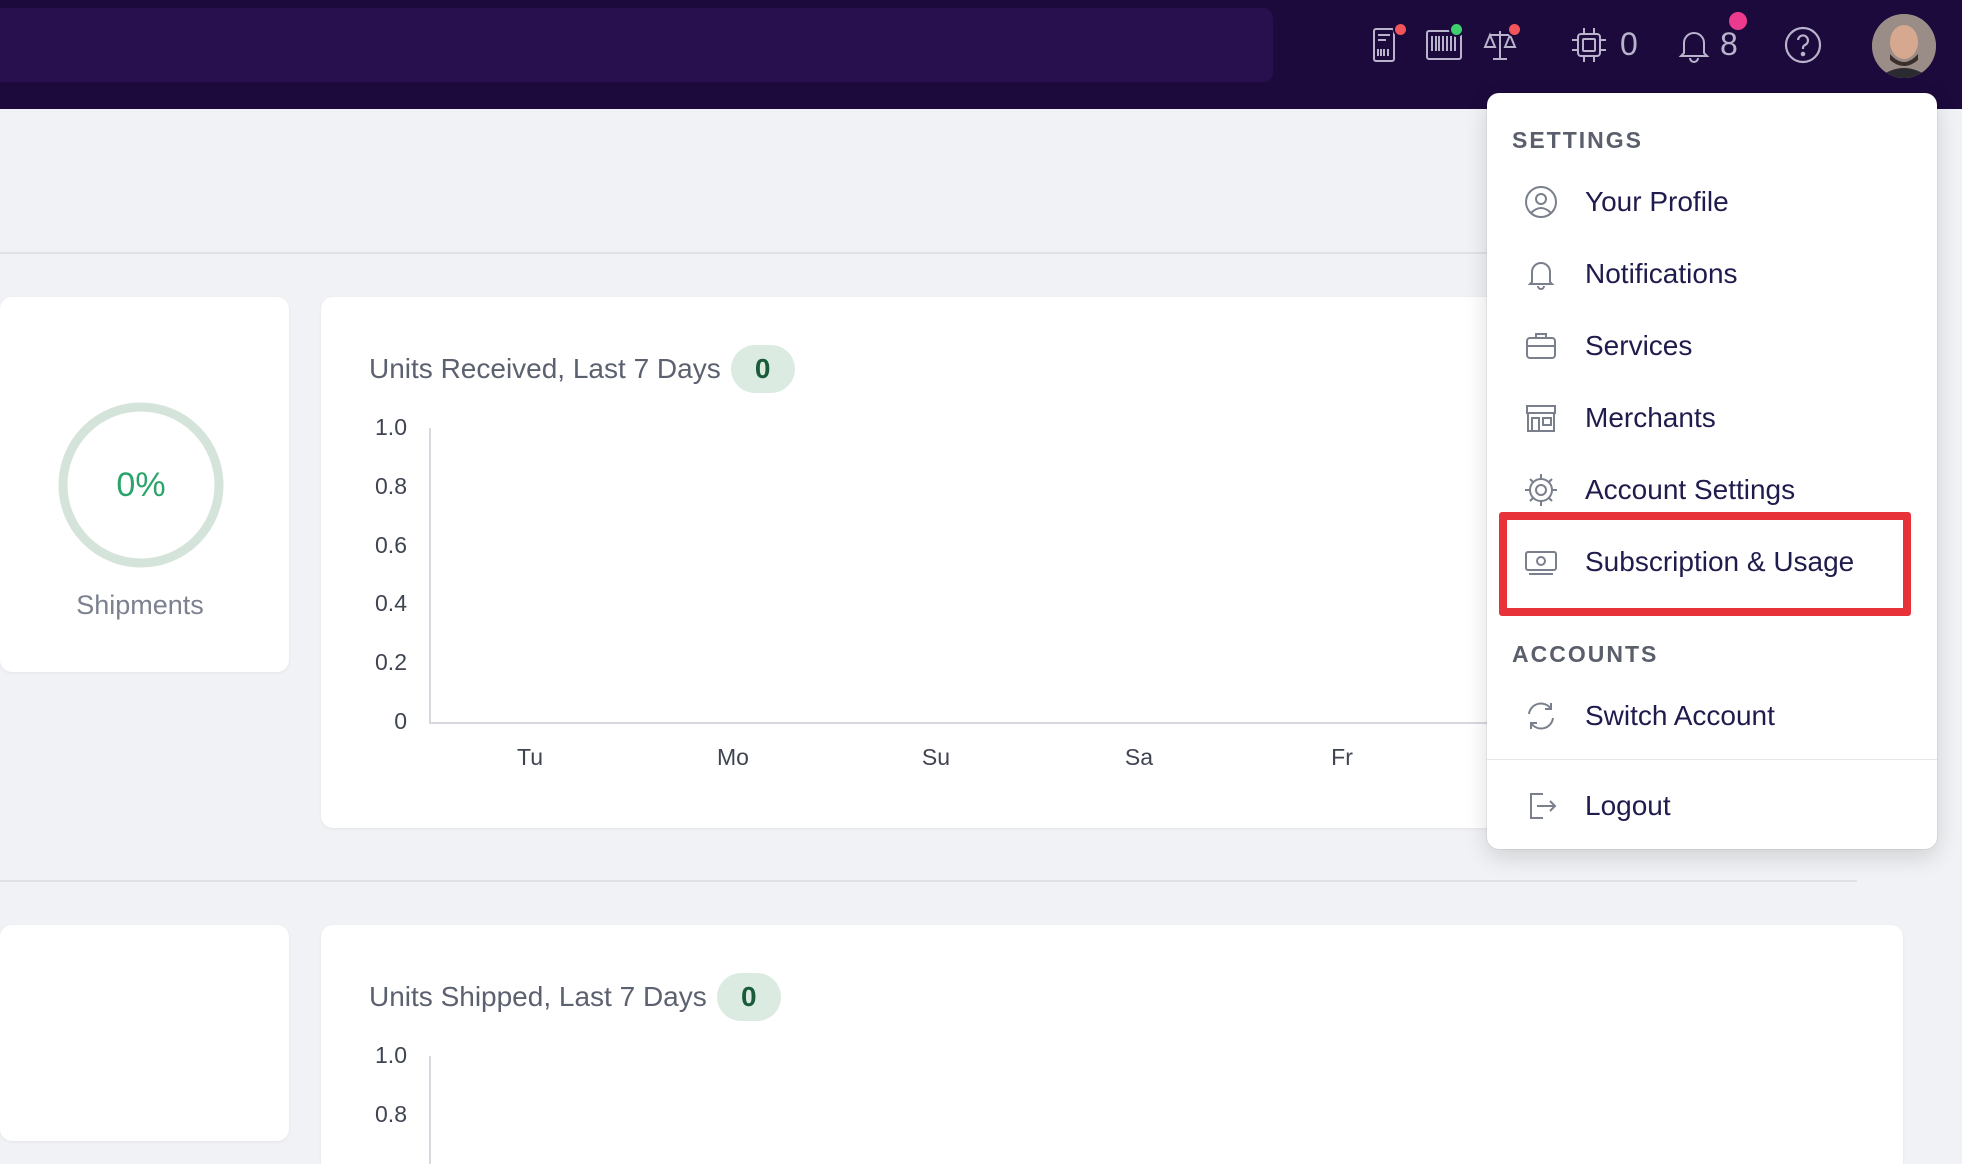  Describe the element at coordinates (545, 368) in the screenshot. I see `units-received-title: Units Received, Last 7 Days` at that location.